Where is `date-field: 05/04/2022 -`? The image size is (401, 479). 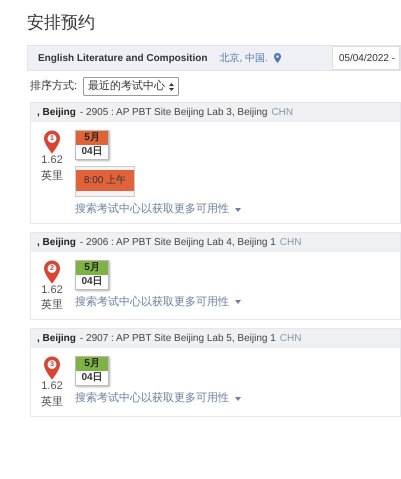
date-field: 05/04/2022 - is located at coordinates (366, 58).